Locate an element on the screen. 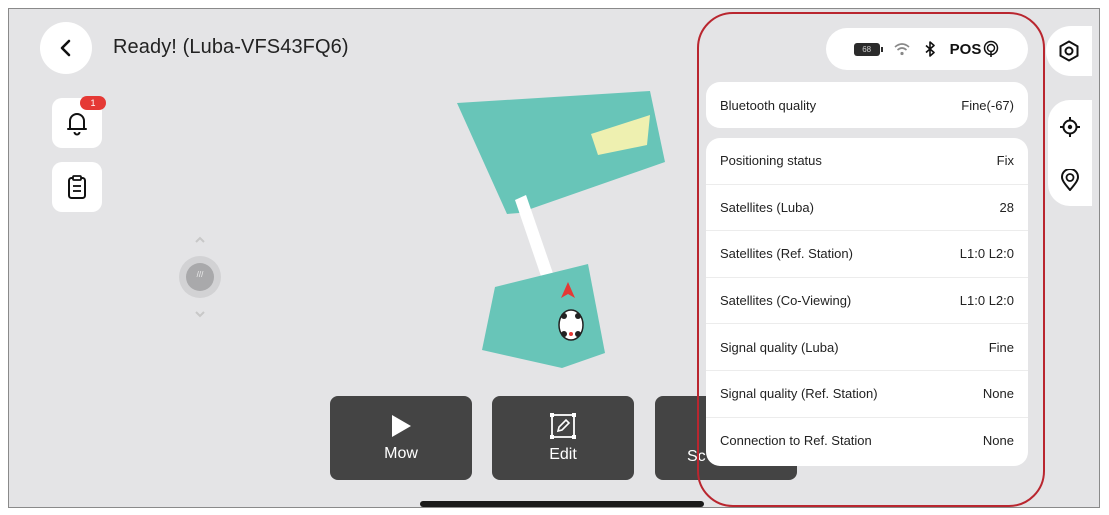  status-row: Satellites (Co-Viewing) L1:0 L2:0 is located at coordinates (867, 301).